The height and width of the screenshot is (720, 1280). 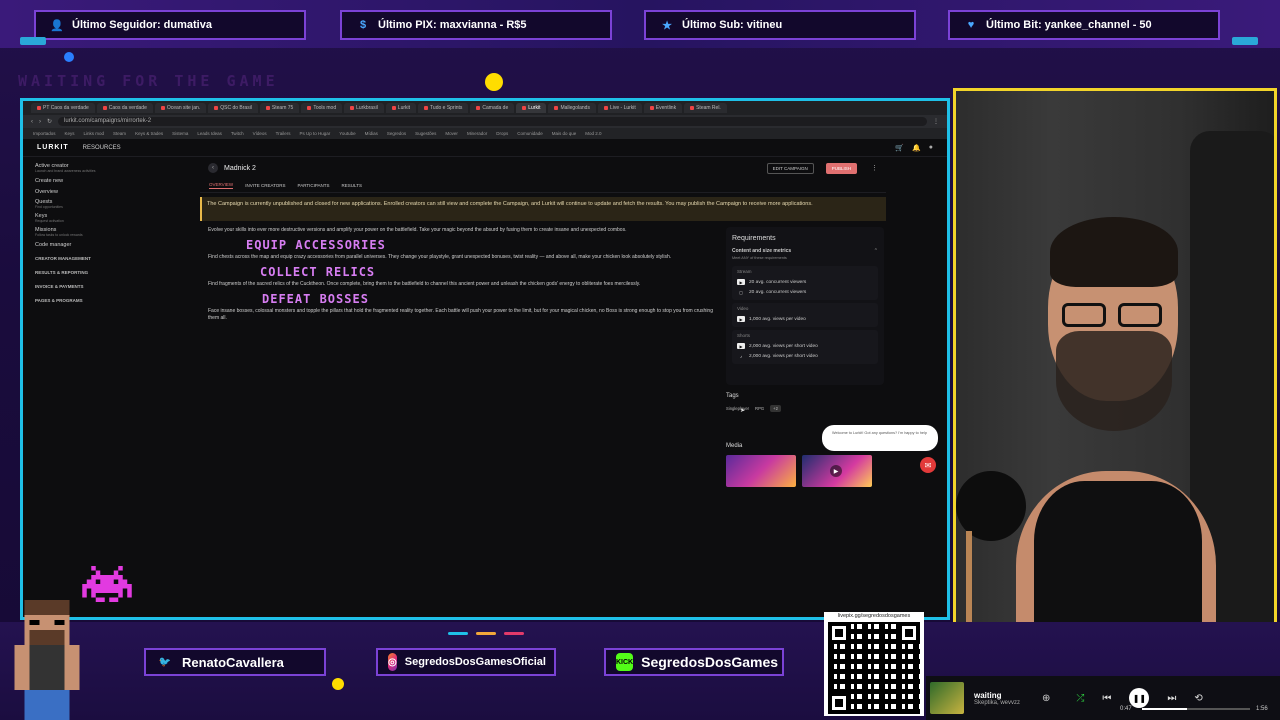 What do you see at coordinates (49, 121) in the screenshot?
I see `reload-icon: ↻` at bounding box center [49, 121].